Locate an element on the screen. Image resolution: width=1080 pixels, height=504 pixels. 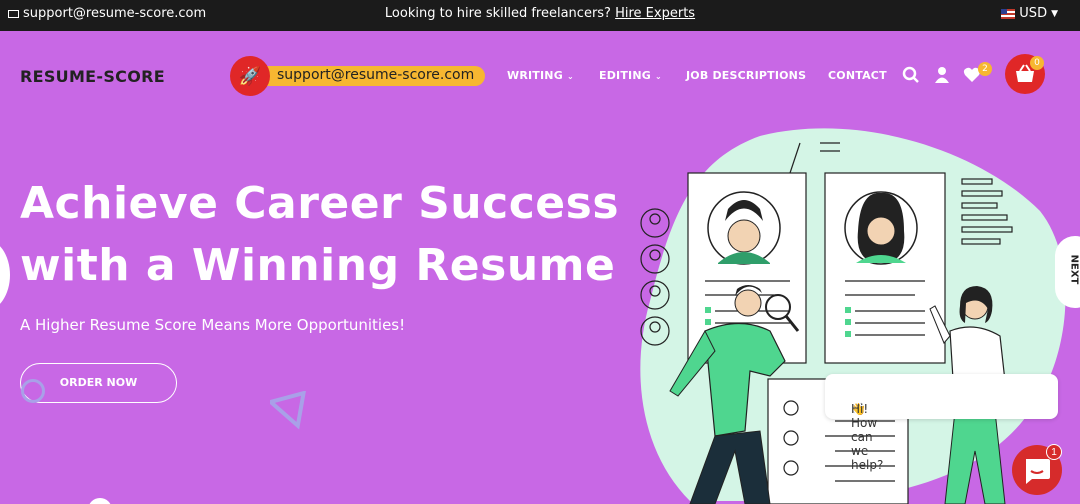
ring-decoration is located at coordinates (33, 391).